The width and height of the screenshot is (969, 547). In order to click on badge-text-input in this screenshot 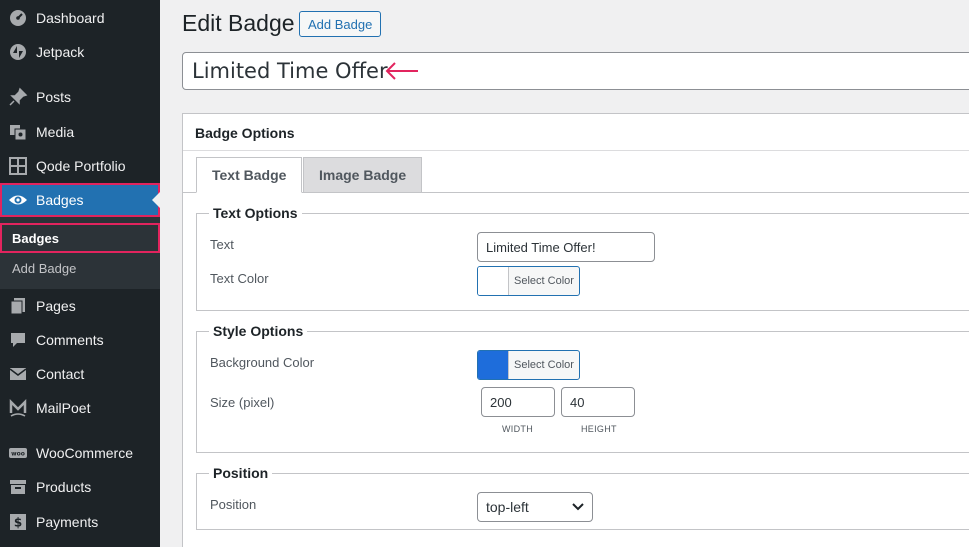, I will do `click(566, 247)`.